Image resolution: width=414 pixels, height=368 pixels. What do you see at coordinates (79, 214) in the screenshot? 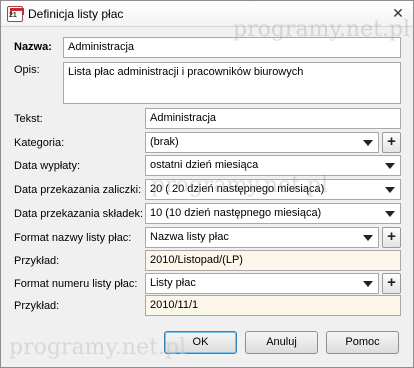
I see `data-skladek-label: Data przekazania składek:` at bounding box center [79, 214].